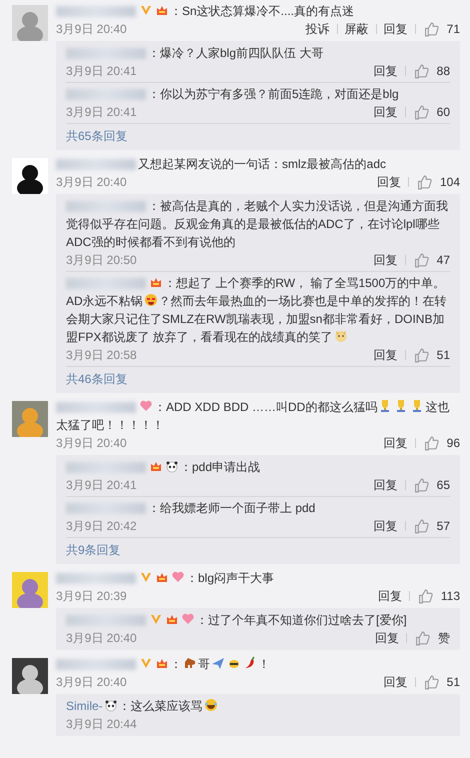 This screenshot has height=758, width=470. Describe the element at coordinates (356, 29) in the screenshot. I see `action-link: 屏蔽` at that location.